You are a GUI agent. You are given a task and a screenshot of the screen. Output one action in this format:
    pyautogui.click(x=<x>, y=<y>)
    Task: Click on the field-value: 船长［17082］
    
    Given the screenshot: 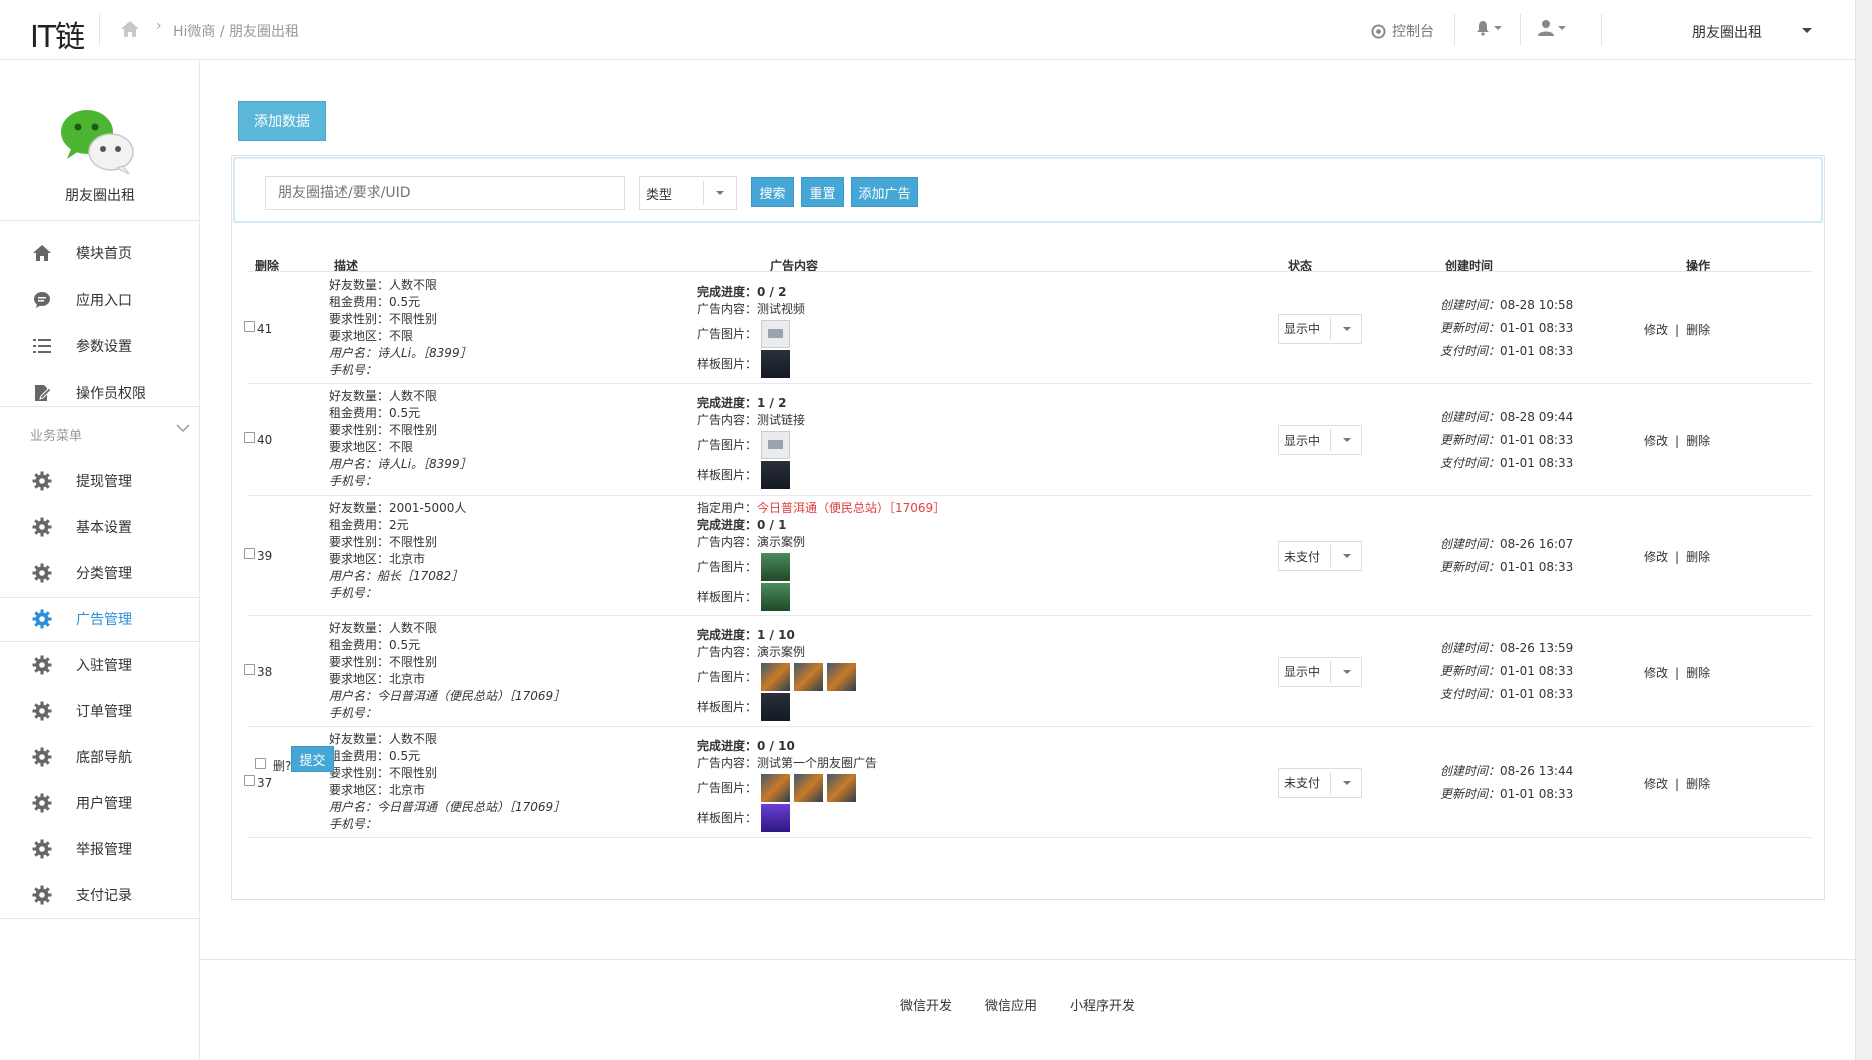 What is the action you would take?
    pyautogui.click(x=420, y=576)
    